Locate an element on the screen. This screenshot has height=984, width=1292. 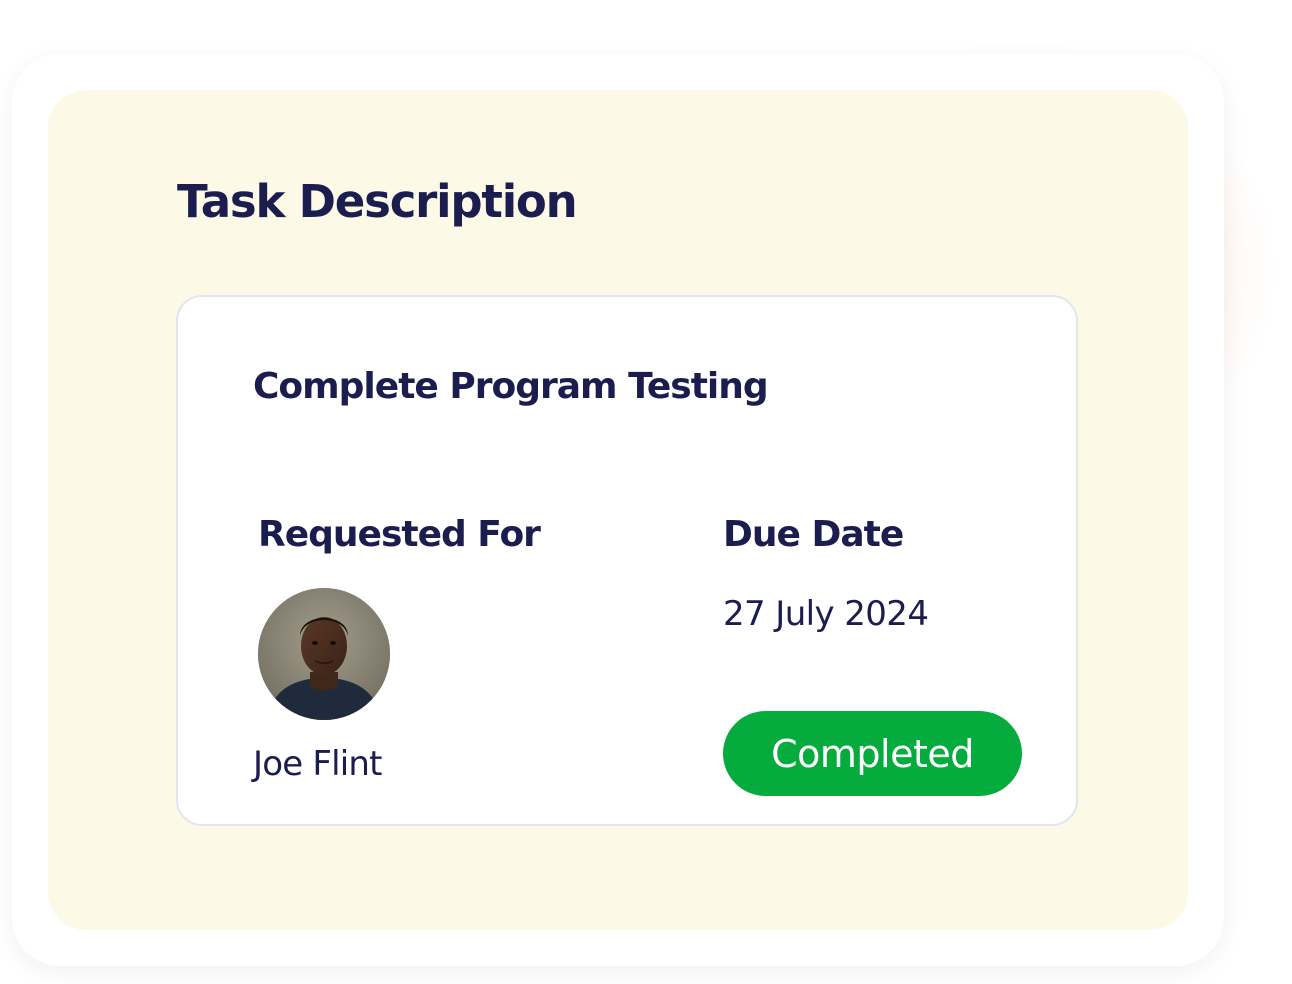
task-name: Complete Program Testing is located at coordinates (511, 386).